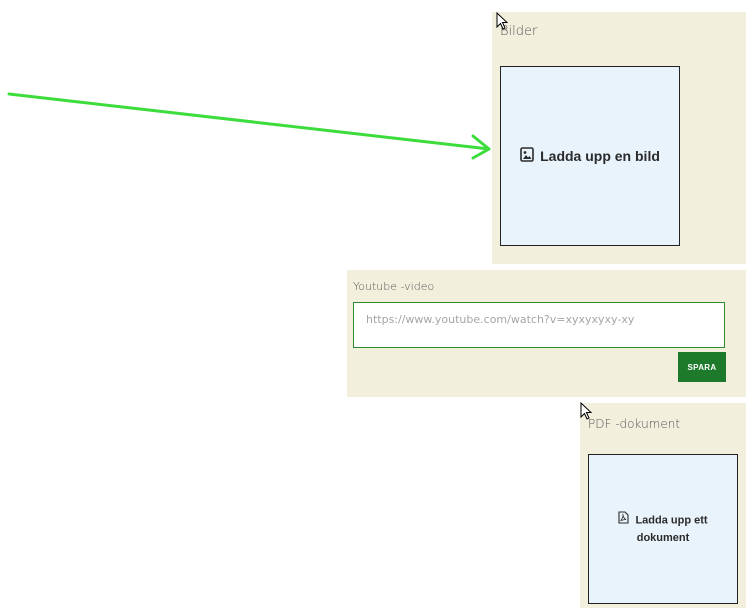  I want to click on pdf-file-icon, so click(623, 520).